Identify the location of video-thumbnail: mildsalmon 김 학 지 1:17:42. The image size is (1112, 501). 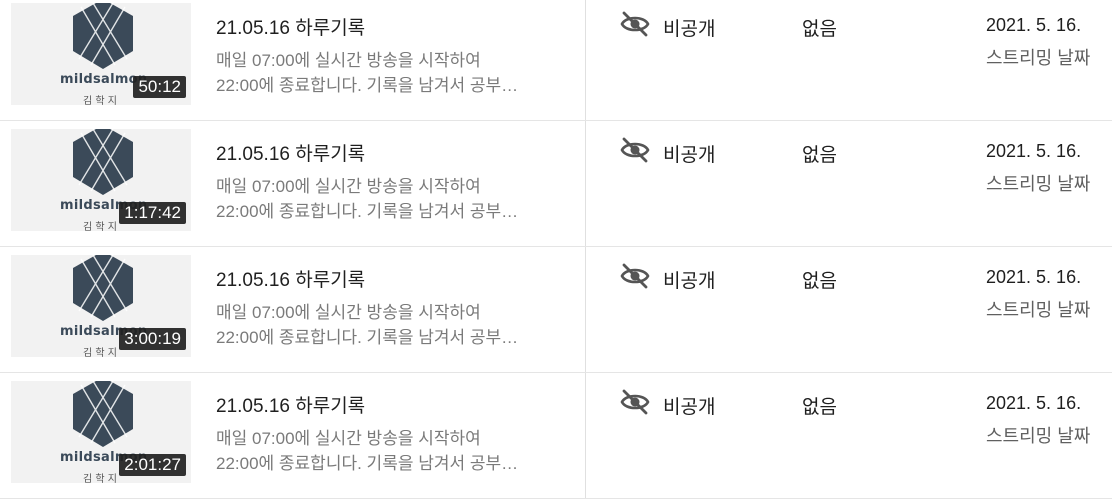
(101, 180).